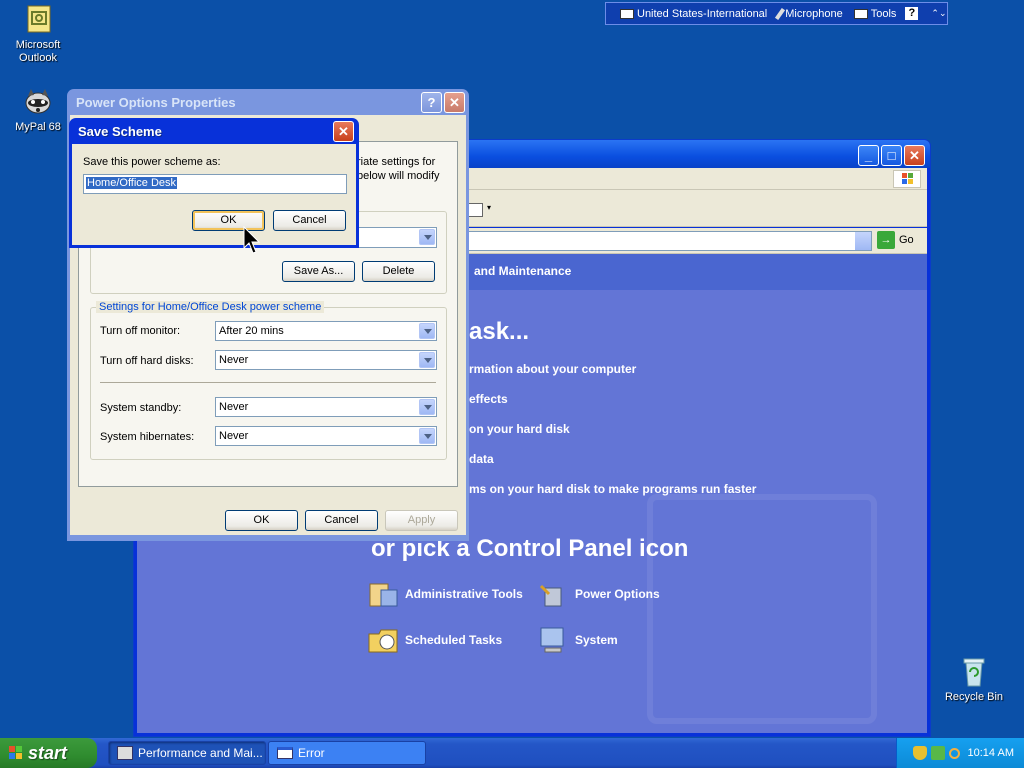 The height and width of the screenshot is (768, 1024). Describe the element at coordinates (141, 408) in the screenshot. I see `setting-label: System standby:` at that location.